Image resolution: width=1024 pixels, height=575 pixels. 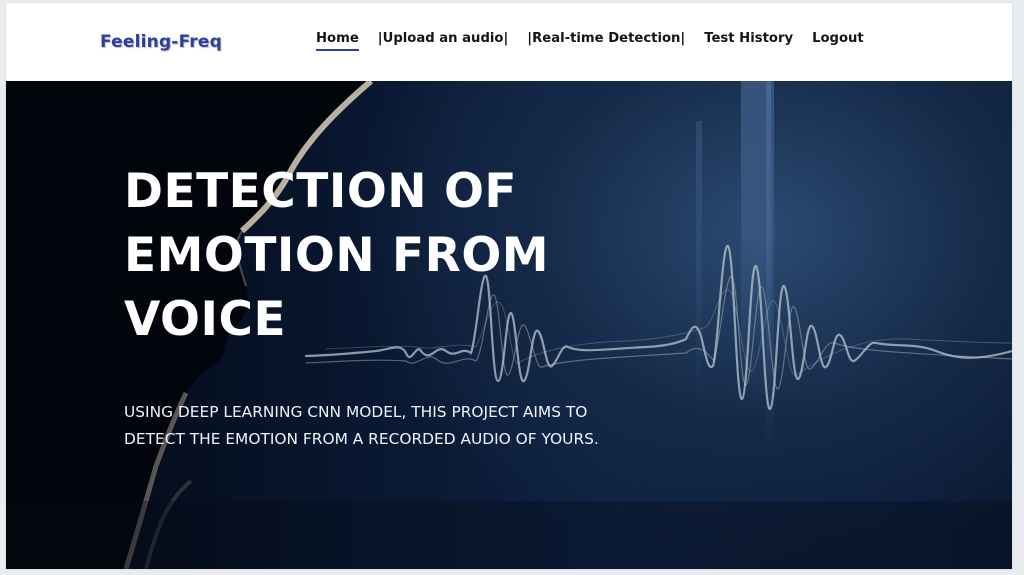 What do you see at coordinates (748, 38) in the screenshot?
I see `nav-test-history-link: Test History` at bounding box center [748, 38].